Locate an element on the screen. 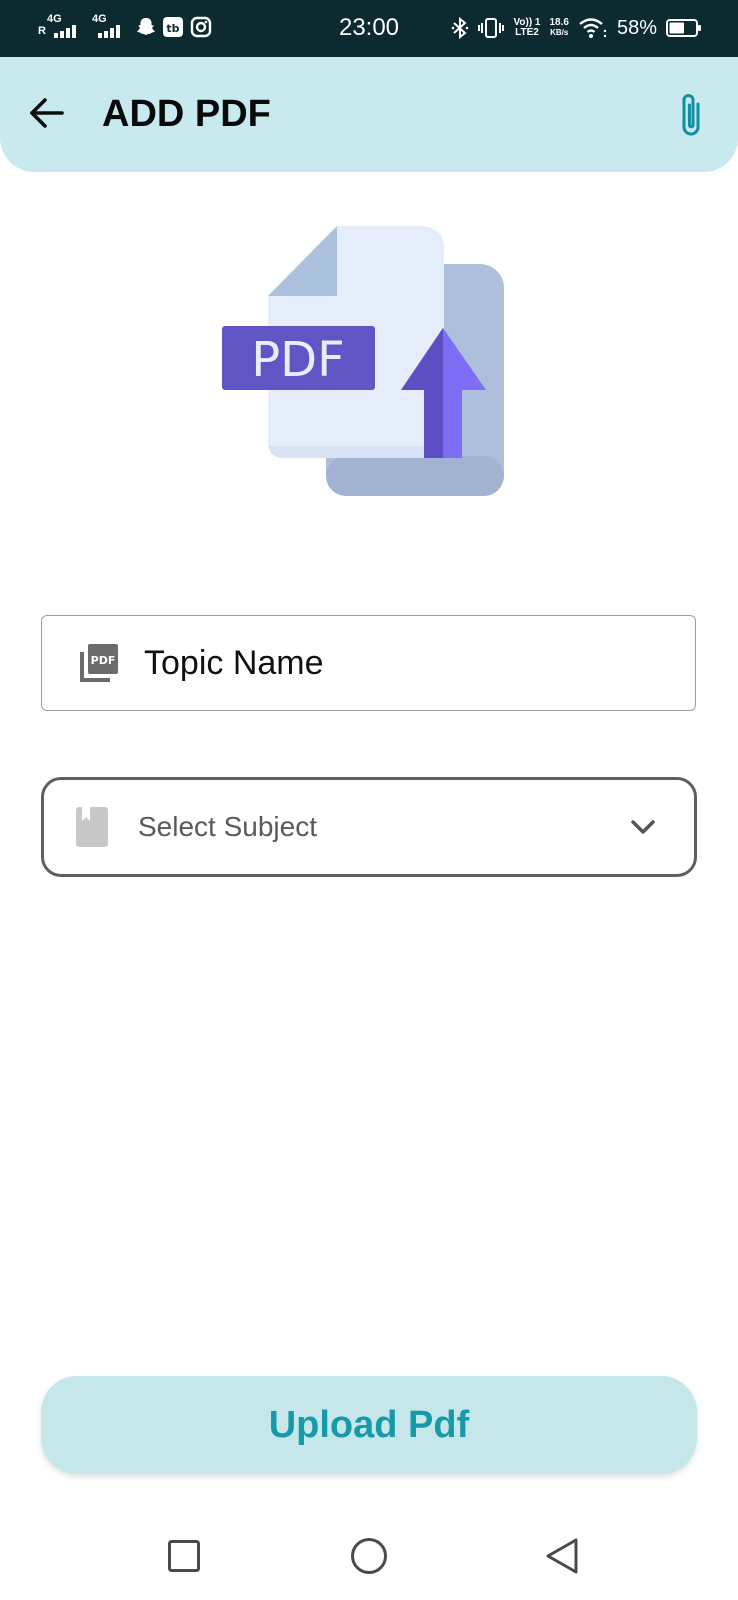 This screenshot has height=1600, width=738. pdf-file-icon: PDF is located at coordinates (99, 663).